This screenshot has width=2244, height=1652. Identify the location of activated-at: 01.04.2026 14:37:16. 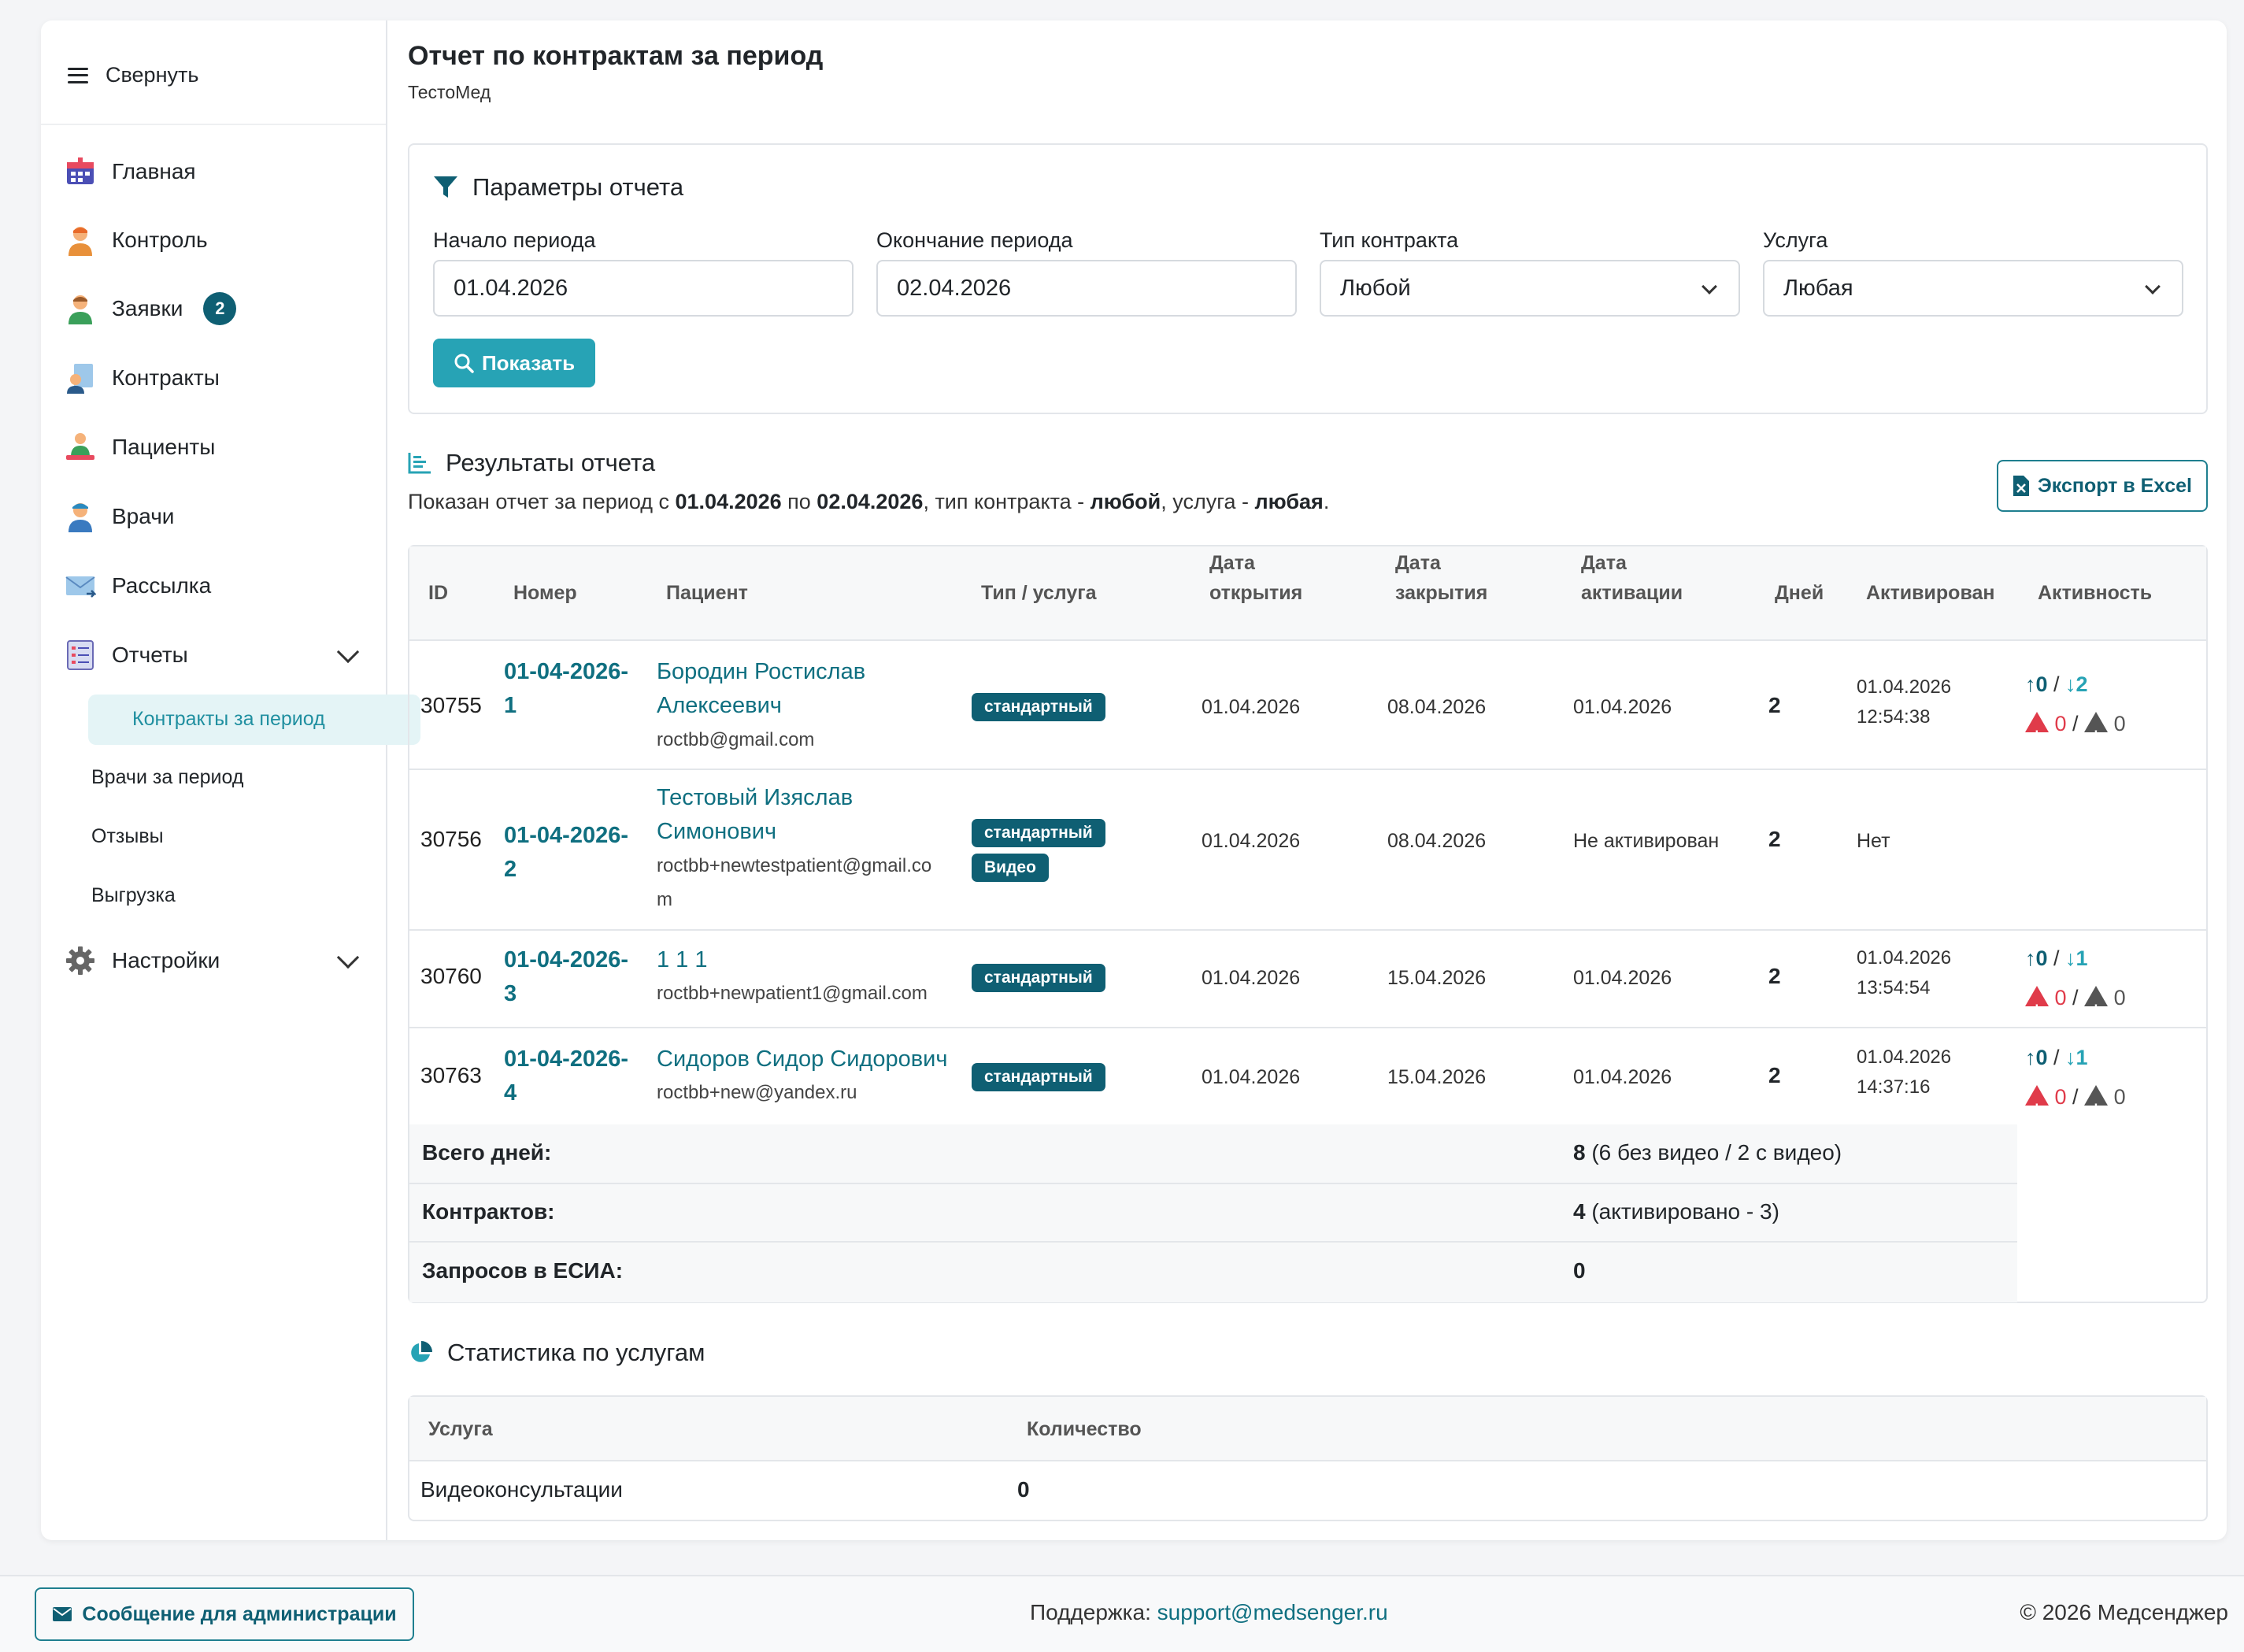
(1904, 1072).